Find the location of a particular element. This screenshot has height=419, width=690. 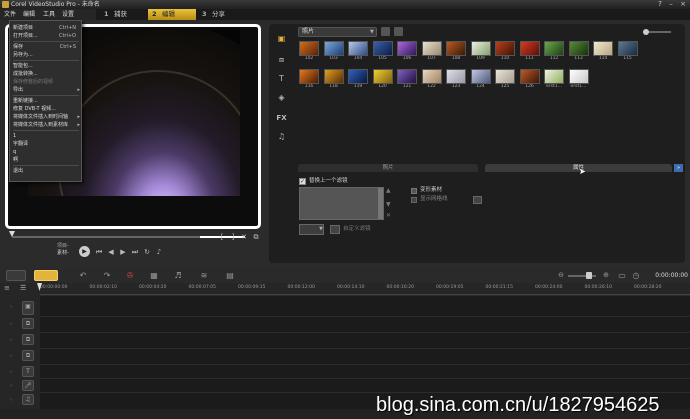

graphic-icon: ◈ is located at coordinates (281, 98).